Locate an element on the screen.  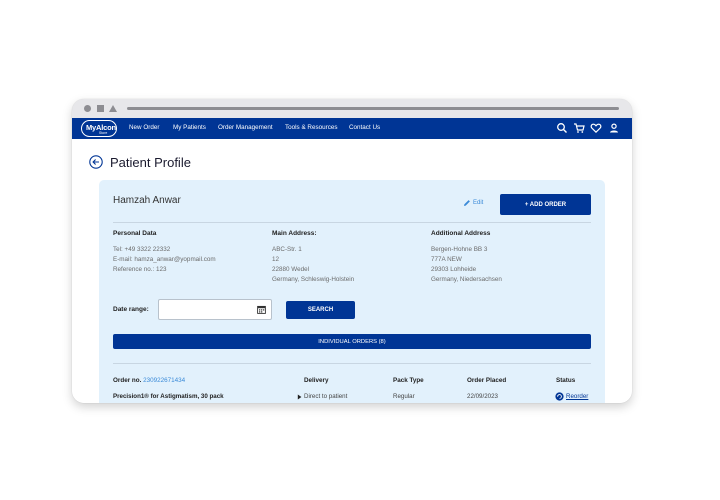
individual-orders-tab: INDIVIDUAL ORDERS (8) is located at coordinates (352, 341).